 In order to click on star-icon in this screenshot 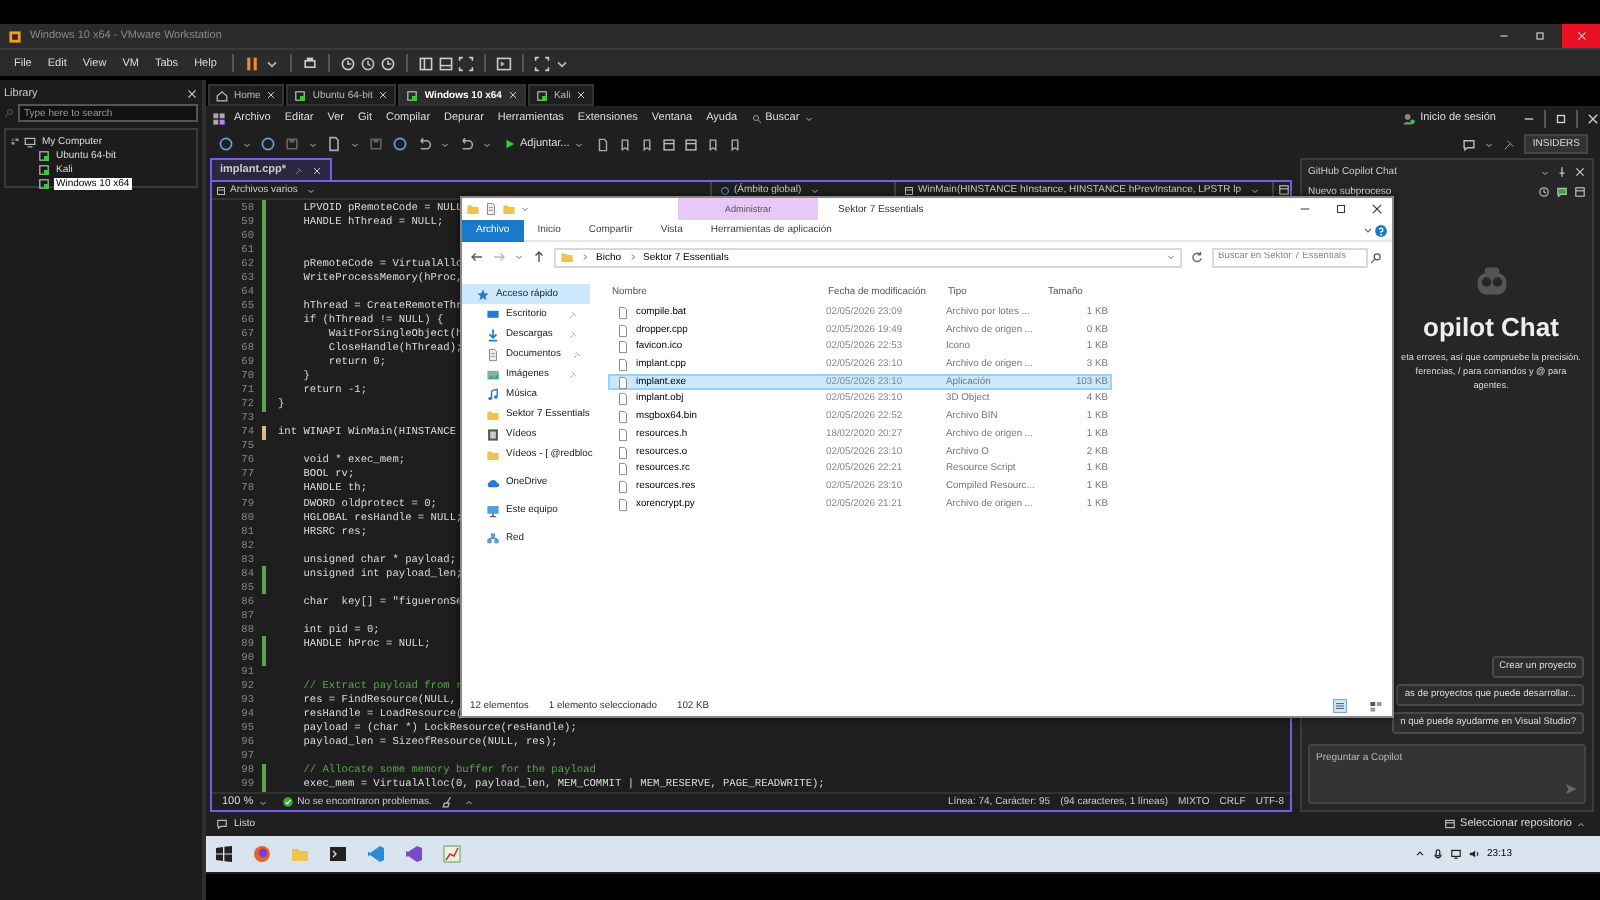, I will do `click(483, 294)`.